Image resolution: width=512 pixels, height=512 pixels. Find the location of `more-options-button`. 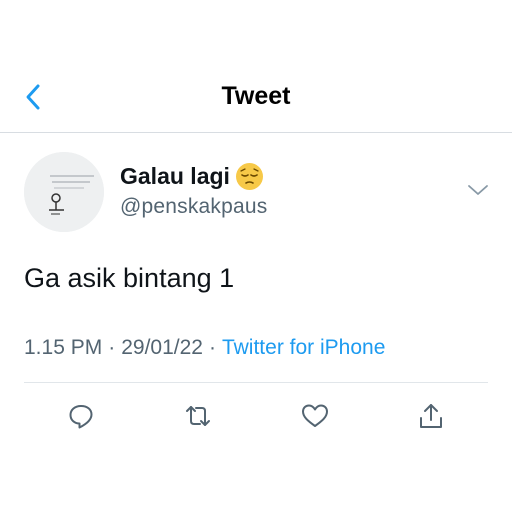

more-options-button is located at coordinates (478, 190).